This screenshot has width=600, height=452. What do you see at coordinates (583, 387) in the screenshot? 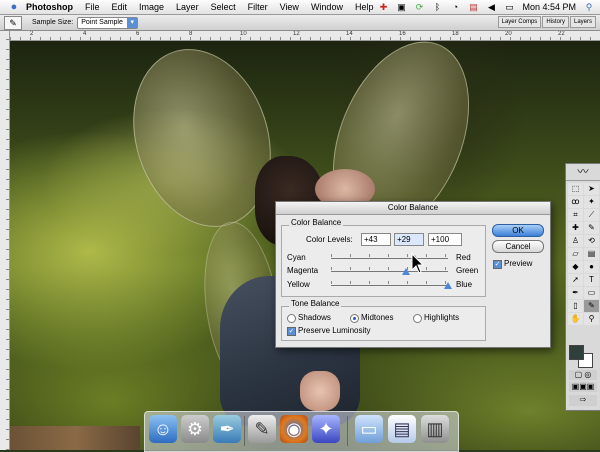
I see `screen-mode-icon: ▣▣▣` at bounding box center [583, 387].